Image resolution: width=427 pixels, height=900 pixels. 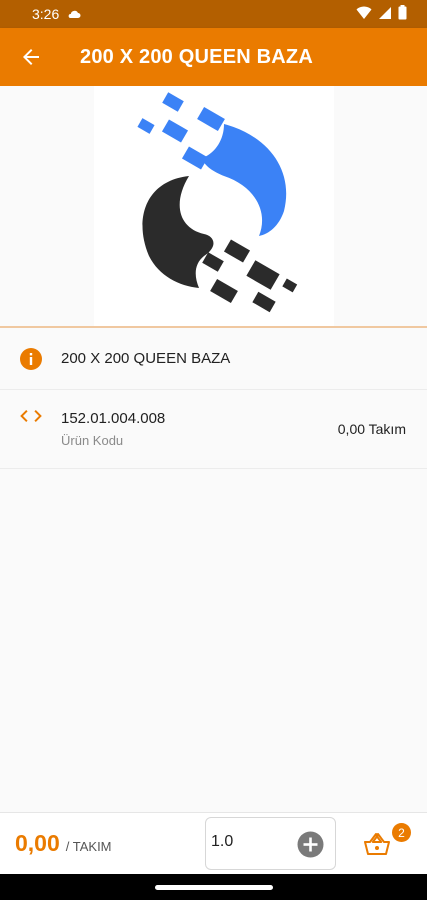 What do you see at coordinates (310, 844) in the screenshot?
I see `plus-icon` at bounding box center [310, 844].